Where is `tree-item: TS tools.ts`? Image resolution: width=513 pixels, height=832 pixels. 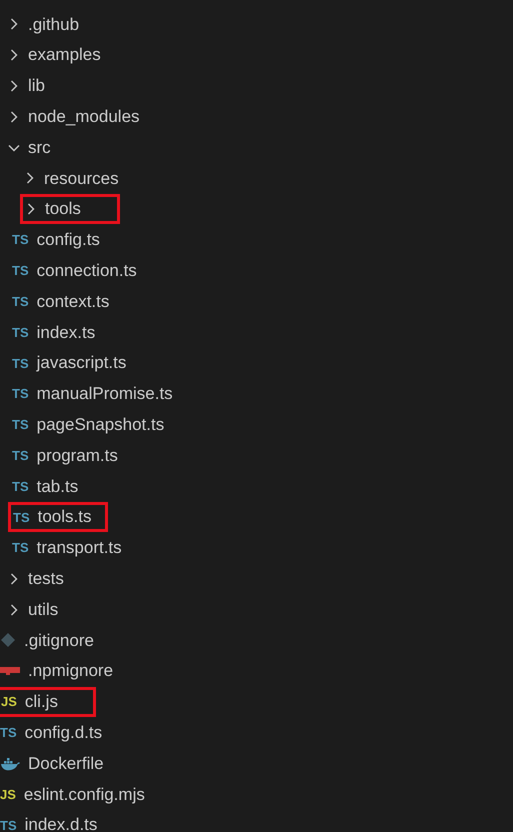 tree-item: TS tools.ts is located at coordinates (58, 517).